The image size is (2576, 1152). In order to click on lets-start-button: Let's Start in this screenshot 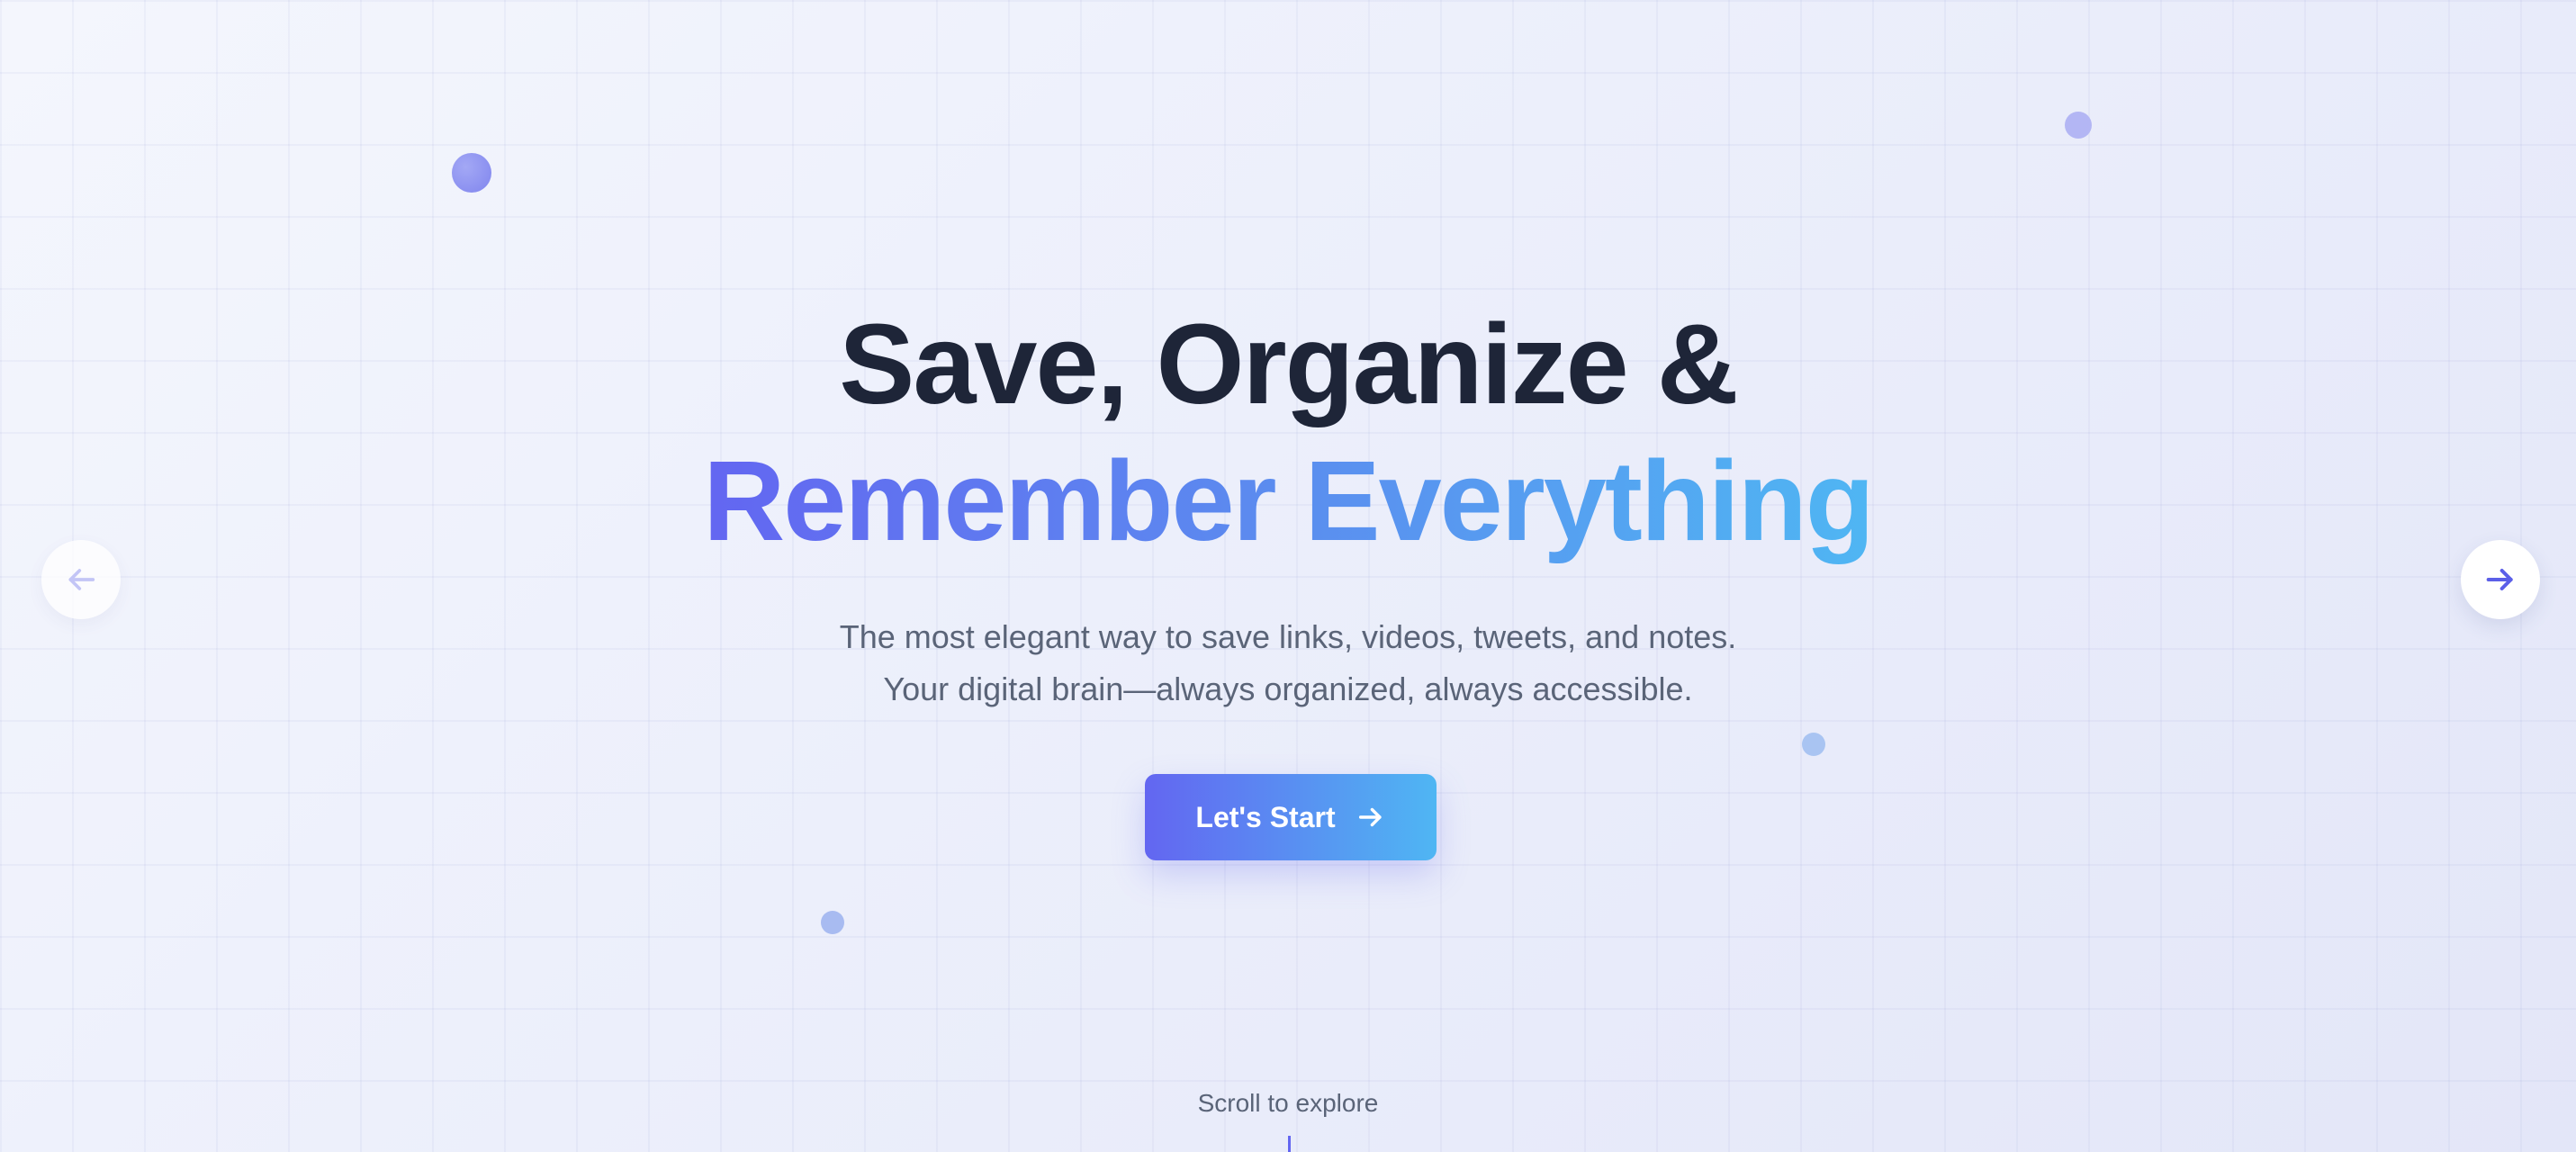, I will do `click(1291, 817)`.